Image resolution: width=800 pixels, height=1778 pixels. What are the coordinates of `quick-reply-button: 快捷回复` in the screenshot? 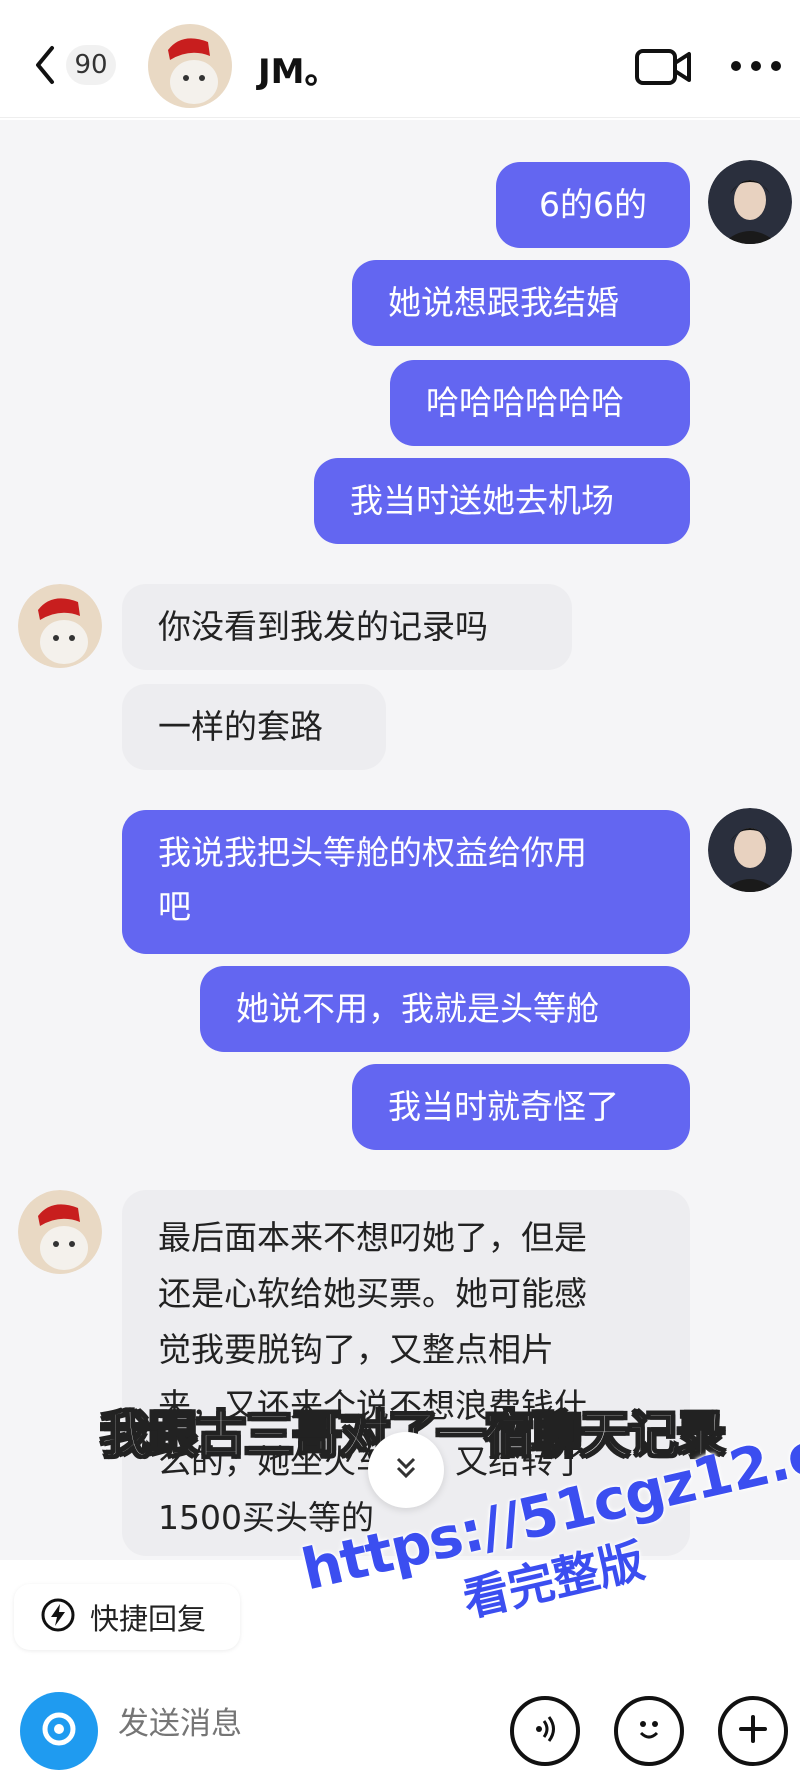 It's located at (127, 1617).